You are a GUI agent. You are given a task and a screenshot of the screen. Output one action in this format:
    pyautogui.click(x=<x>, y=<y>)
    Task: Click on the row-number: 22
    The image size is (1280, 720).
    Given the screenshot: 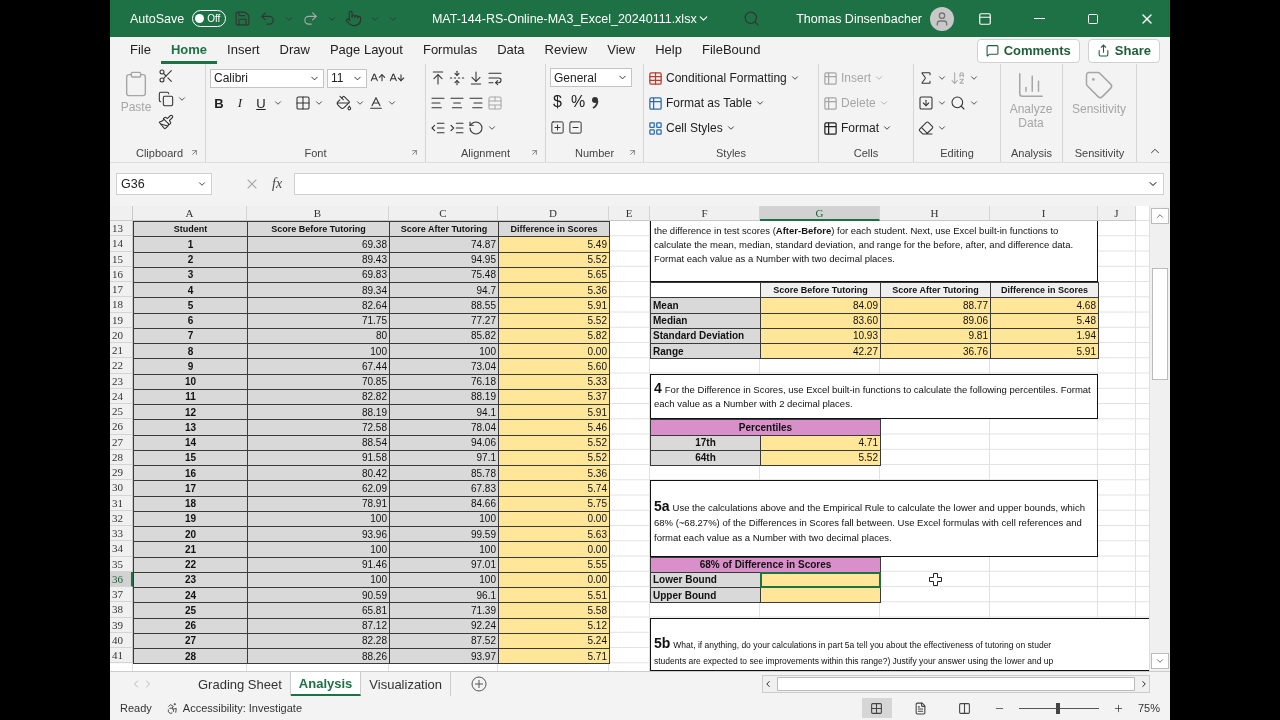 What is the action you would take?
    pyautogui.click(x=121, y=366)
    